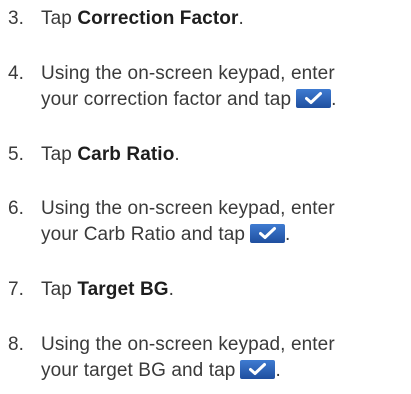 Image resolution: width=411 pixels, height=394 pixels. I want to click on step-number: 3., so click(16, 18).